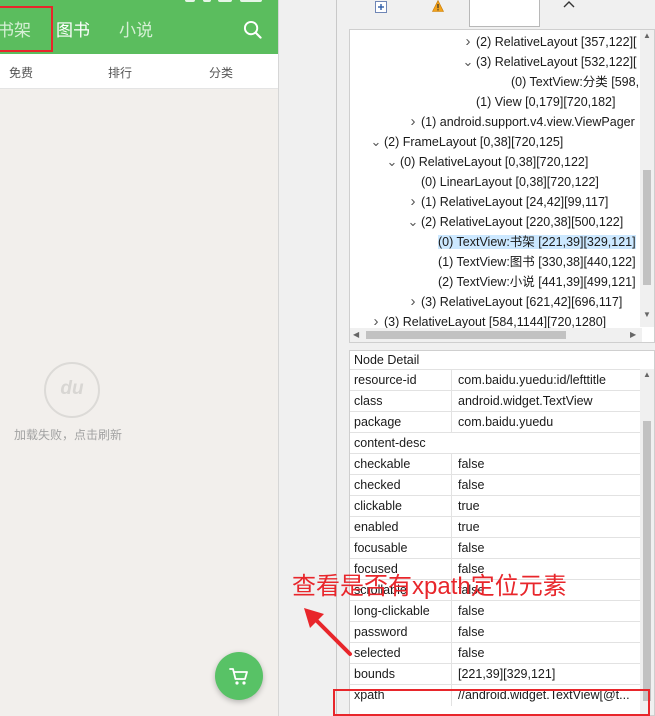 The height and width of the screenshot is (716, 655). What do you see at coordinates (647, 561) in the screenshot?
I see `detail-scroll-thumb` at bounding box center [647, 561].